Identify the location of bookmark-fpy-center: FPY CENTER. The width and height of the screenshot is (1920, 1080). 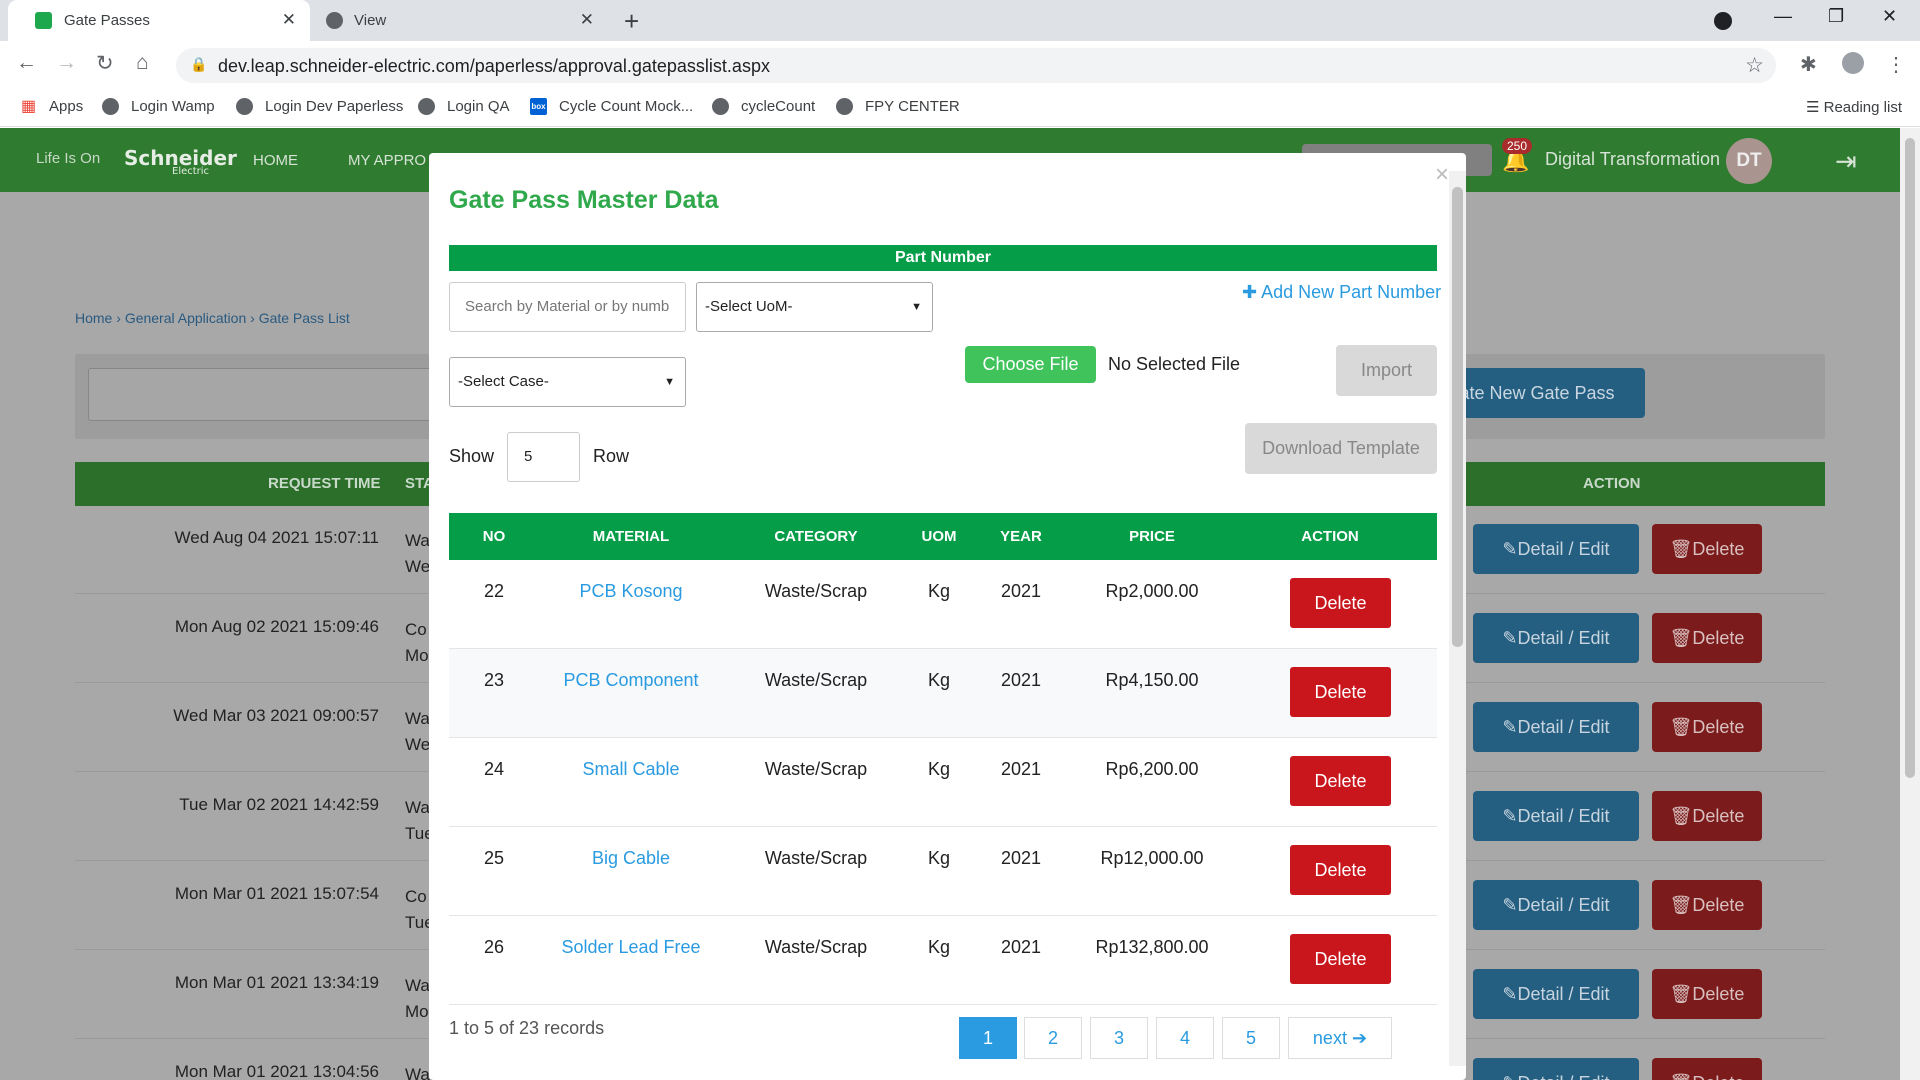
(898, 106).